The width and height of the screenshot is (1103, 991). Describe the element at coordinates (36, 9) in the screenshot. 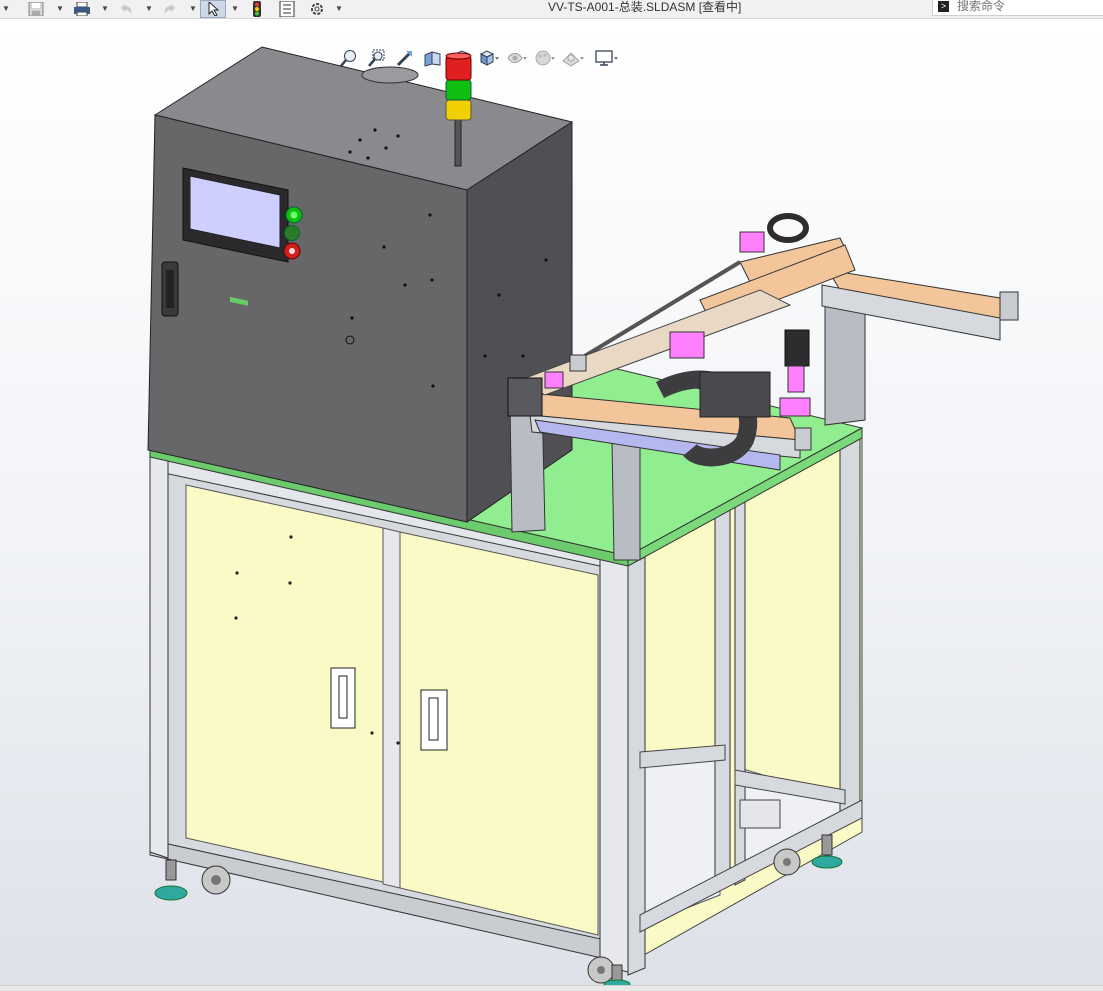

I see `save-icon` at that location.